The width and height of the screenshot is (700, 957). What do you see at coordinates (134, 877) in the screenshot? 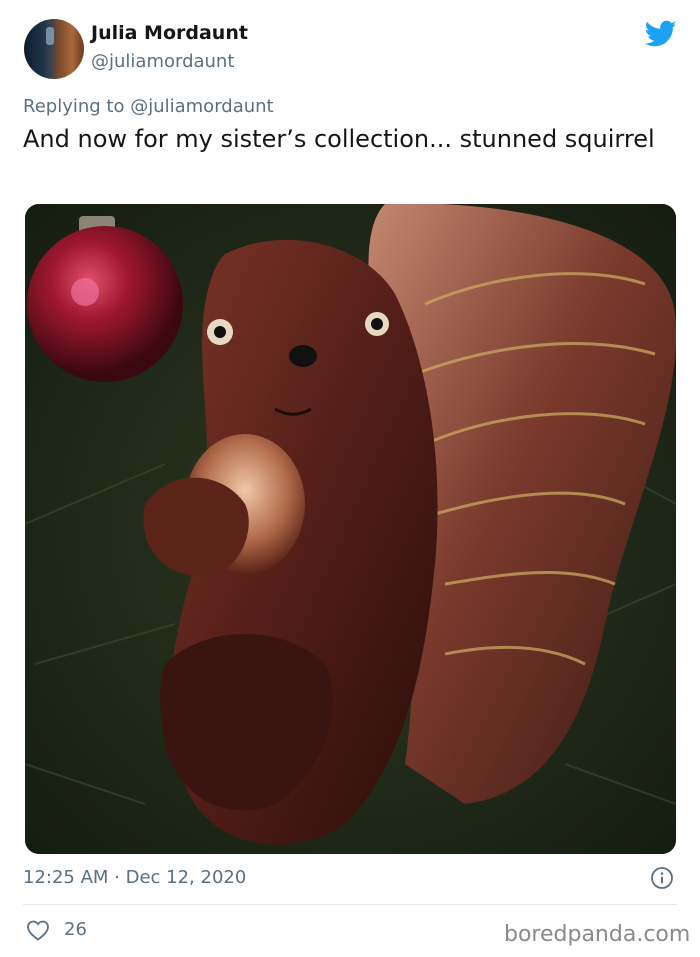
I see `tweet-timestamp: 12:25 AM · Dec 12, 2020` at bounding box center [134, 877].